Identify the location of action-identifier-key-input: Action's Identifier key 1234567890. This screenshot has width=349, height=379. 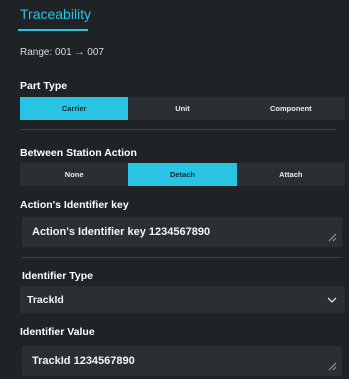
(182, 232).